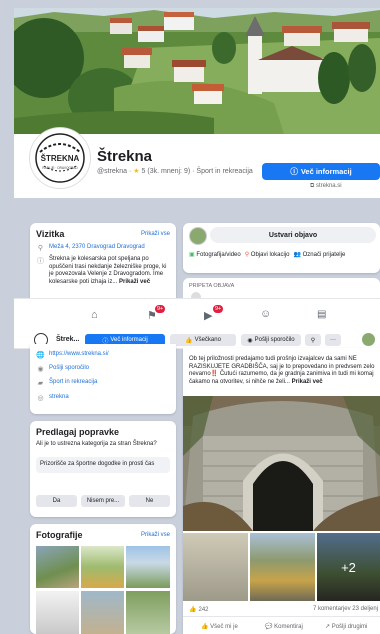 The height and width of the screenshot is (634, 380). I want to click on photo-icon: ▣, so click(192, 255).